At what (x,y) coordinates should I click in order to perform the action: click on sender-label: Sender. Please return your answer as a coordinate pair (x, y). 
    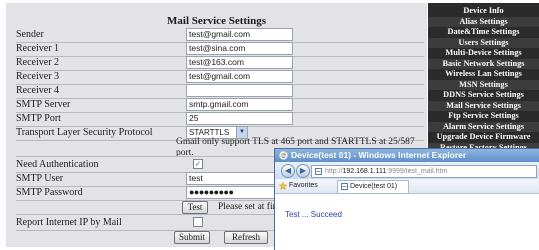
    Looking at the image, I should click on (30, 34).